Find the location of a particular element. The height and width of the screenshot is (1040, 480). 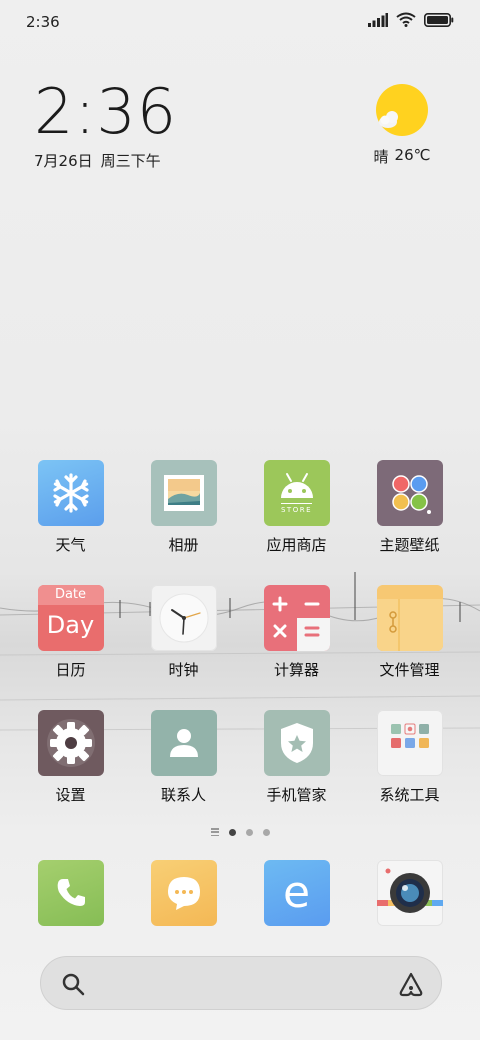

calendar-icon: Date Day is located at coordinates (70, 618).